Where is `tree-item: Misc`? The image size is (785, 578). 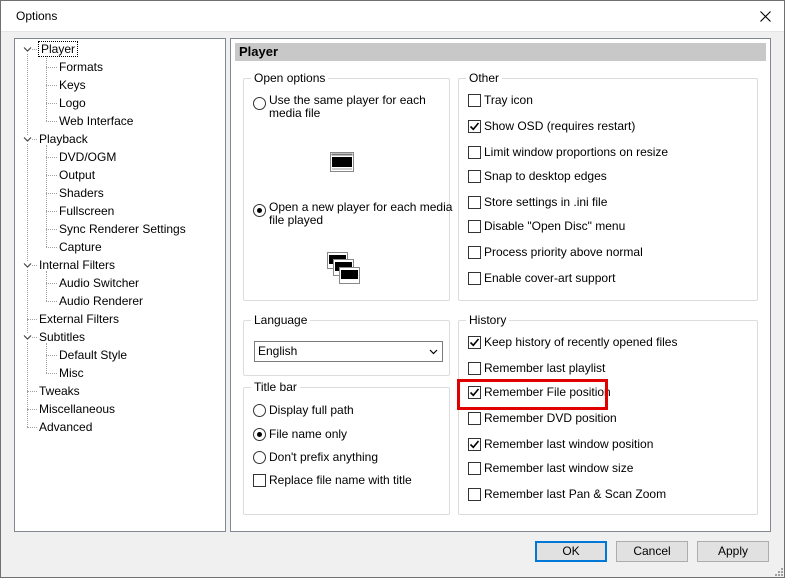
tree-item: Misc is located at coordinates (71, 373).